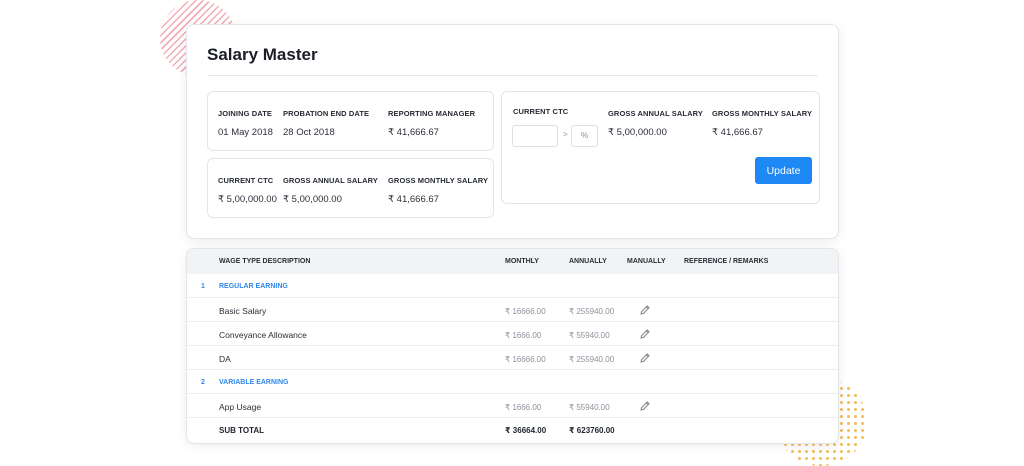  Describe the element at coordinates (655, 123) in the screenshot. I see `update-gross-annual-field: GROSS ANNUAL SALARY ₹ 5,00,000.00` at that location.